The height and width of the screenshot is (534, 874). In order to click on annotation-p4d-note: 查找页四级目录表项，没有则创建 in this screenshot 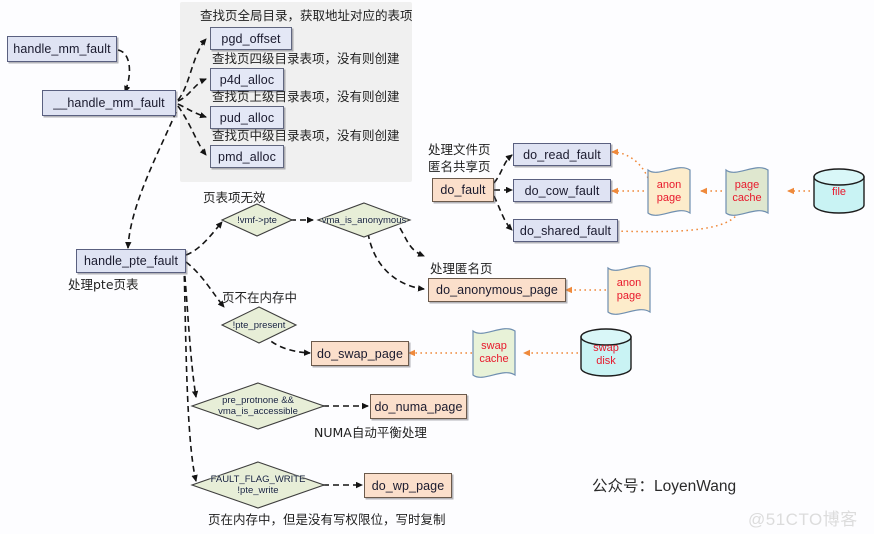, I will do `click(306, 58)`.